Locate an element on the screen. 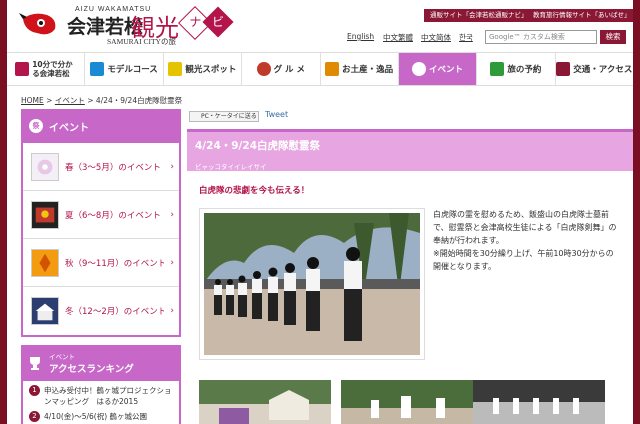 The width and height of the screenshot is (640, 424). nav-label: 旅の予約 is located at coordinates (524, 70).